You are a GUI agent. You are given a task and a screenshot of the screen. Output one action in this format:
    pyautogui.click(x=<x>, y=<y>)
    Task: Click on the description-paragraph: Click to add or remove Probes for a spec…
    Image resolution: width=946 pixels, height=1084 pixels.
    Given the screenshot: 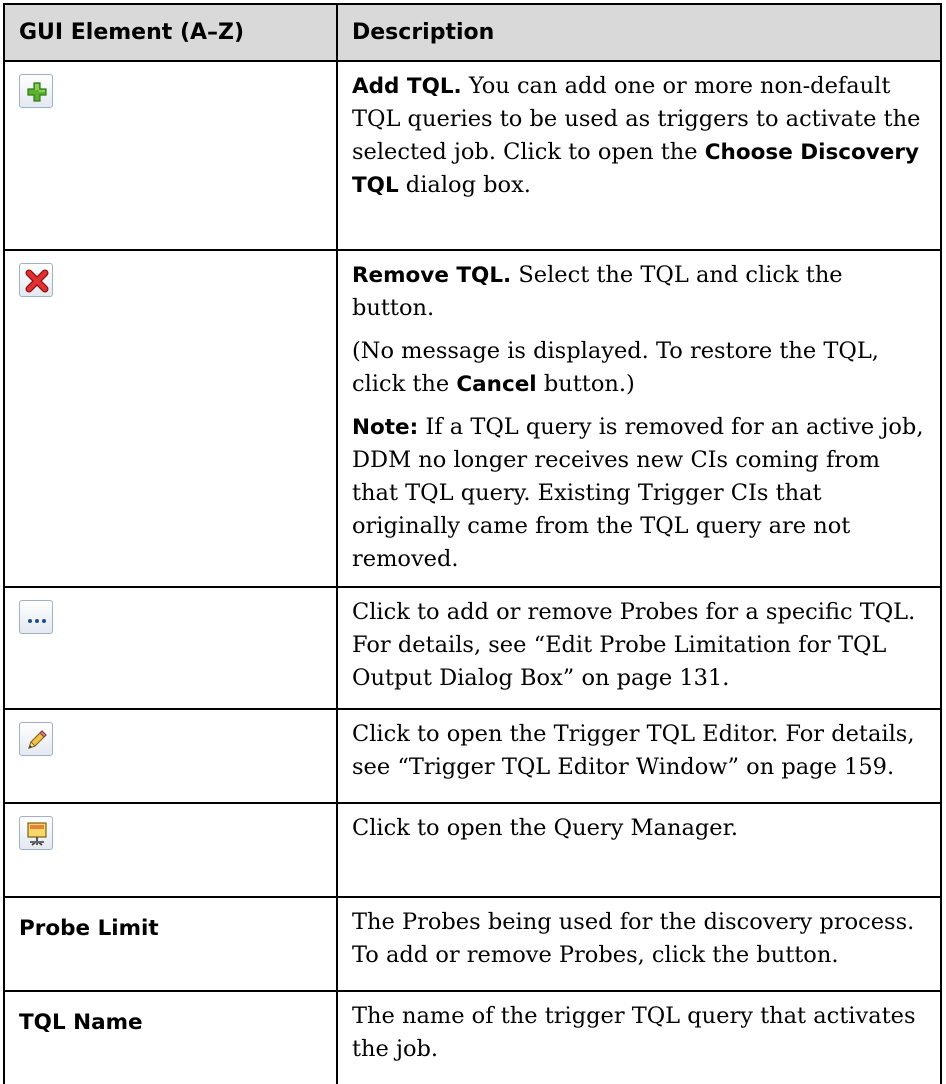 What is the action you would take?
    pyautogui.click(x=634, y=645)
    